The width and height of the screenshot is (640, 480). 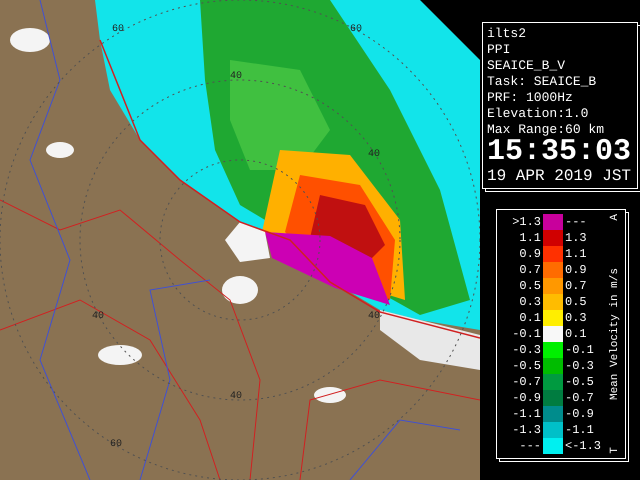 I want to click on info-text: Task: SEAICE_B, so click(x=542, y=82).